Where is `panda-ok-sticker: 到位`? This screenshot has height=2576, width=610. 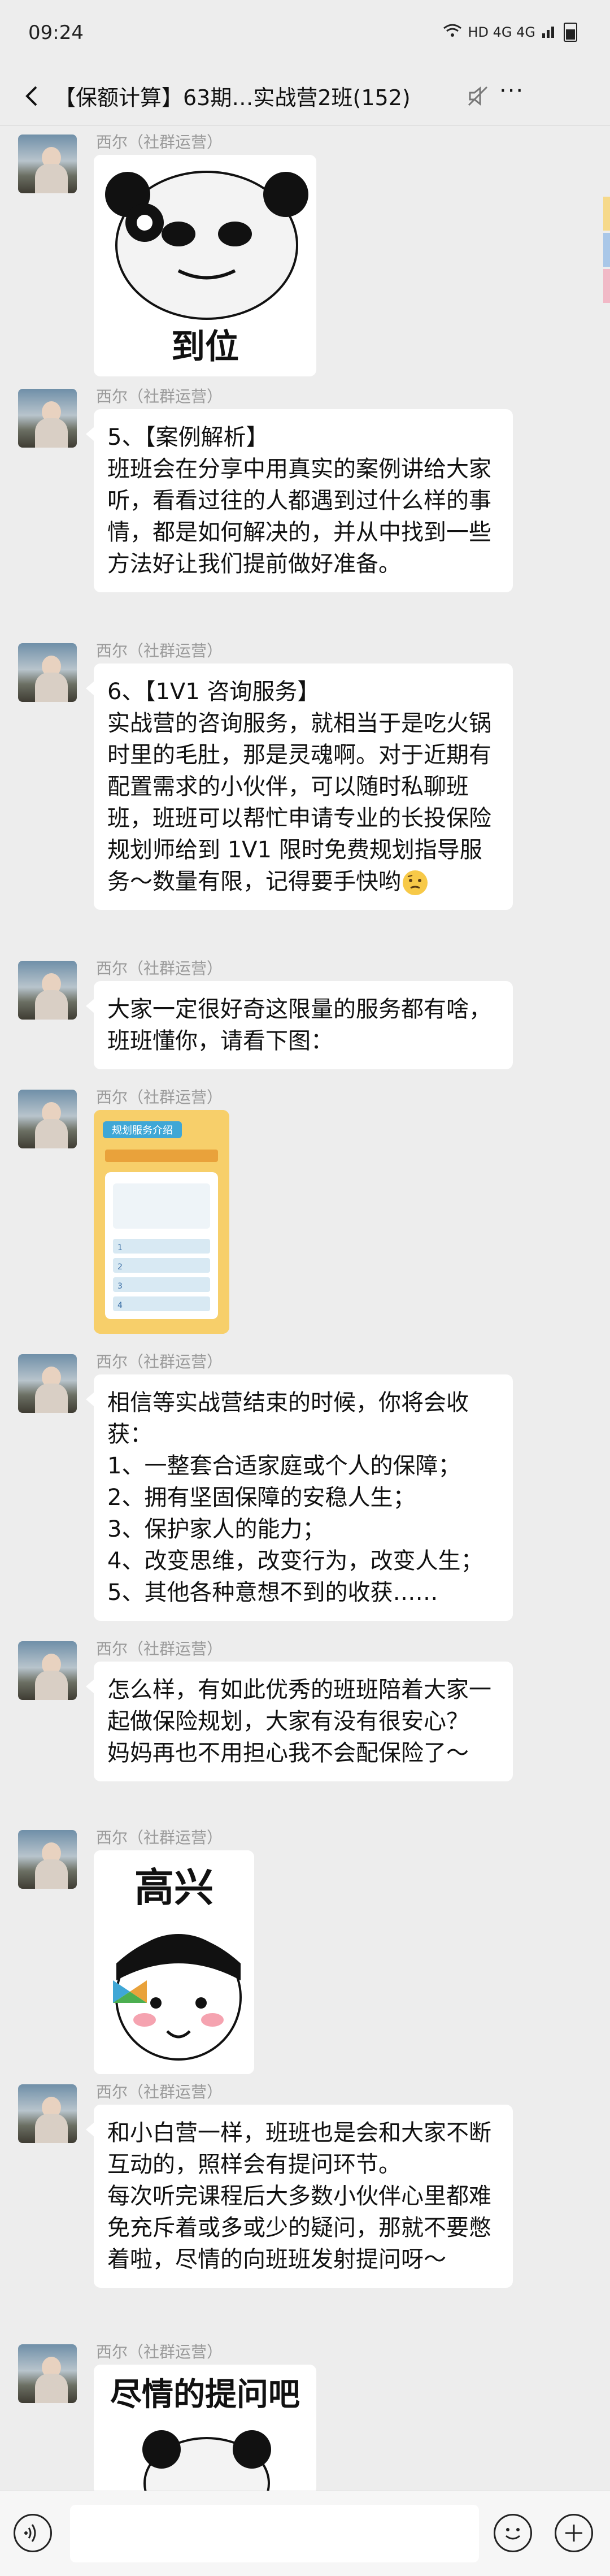
panda-ok-sticker: 到位 is located at coordinates (205, 265).